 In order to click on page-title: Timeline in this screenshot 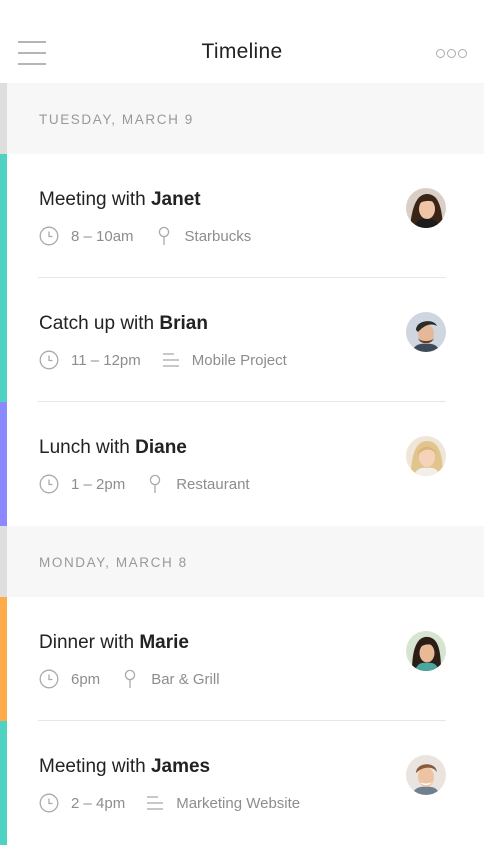, I will do `click(242, 51)`.